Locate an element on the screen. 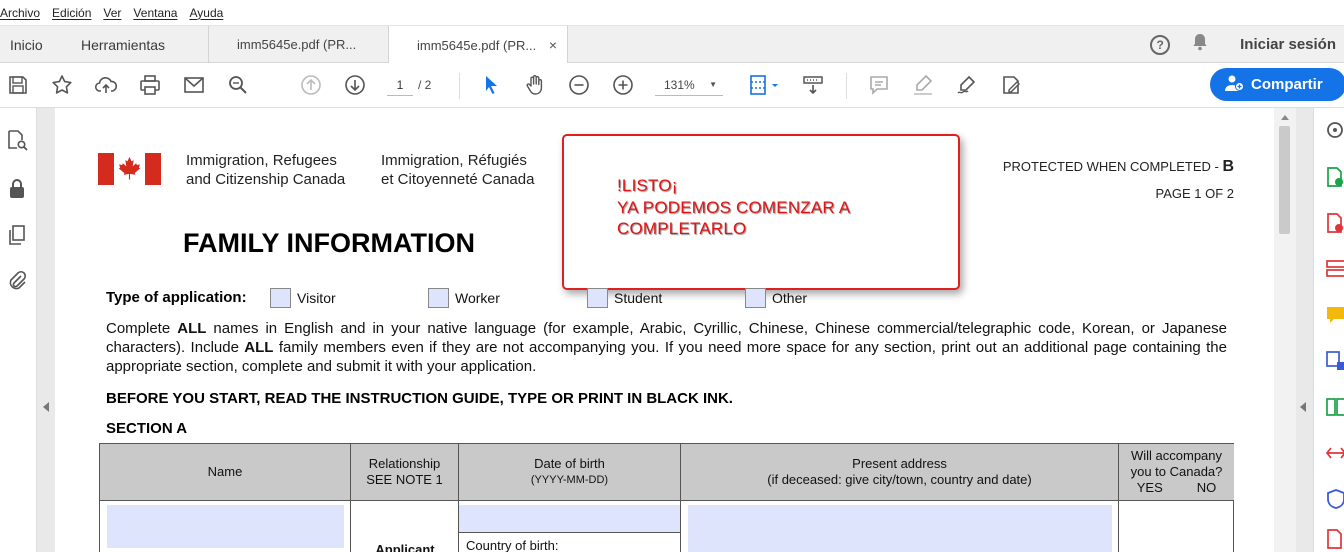 This screenshot has height=552, width=1344. column-header-date-of-birth: Date of birth (YYYY-MM-DD) is located at coordinates (570, 472).